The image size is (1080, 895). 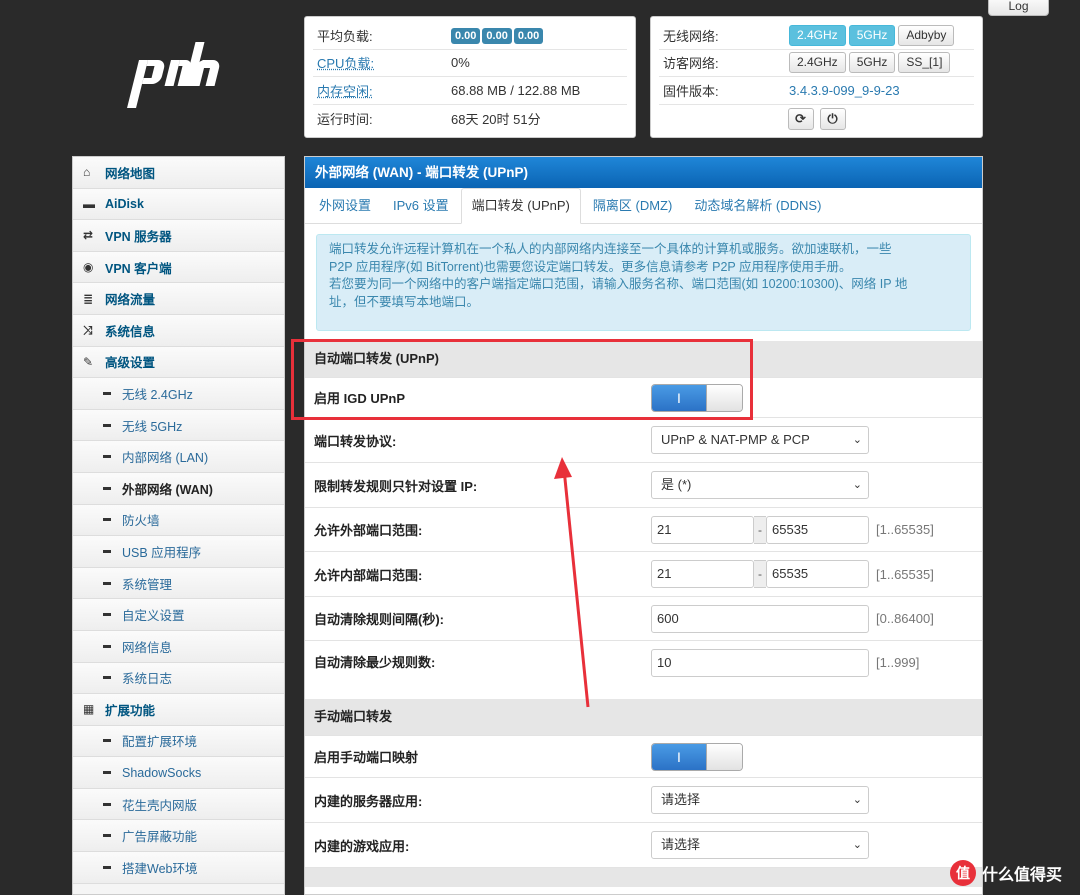 I want to click on cpu-load-value: 0%, so click(x=460, y=63).